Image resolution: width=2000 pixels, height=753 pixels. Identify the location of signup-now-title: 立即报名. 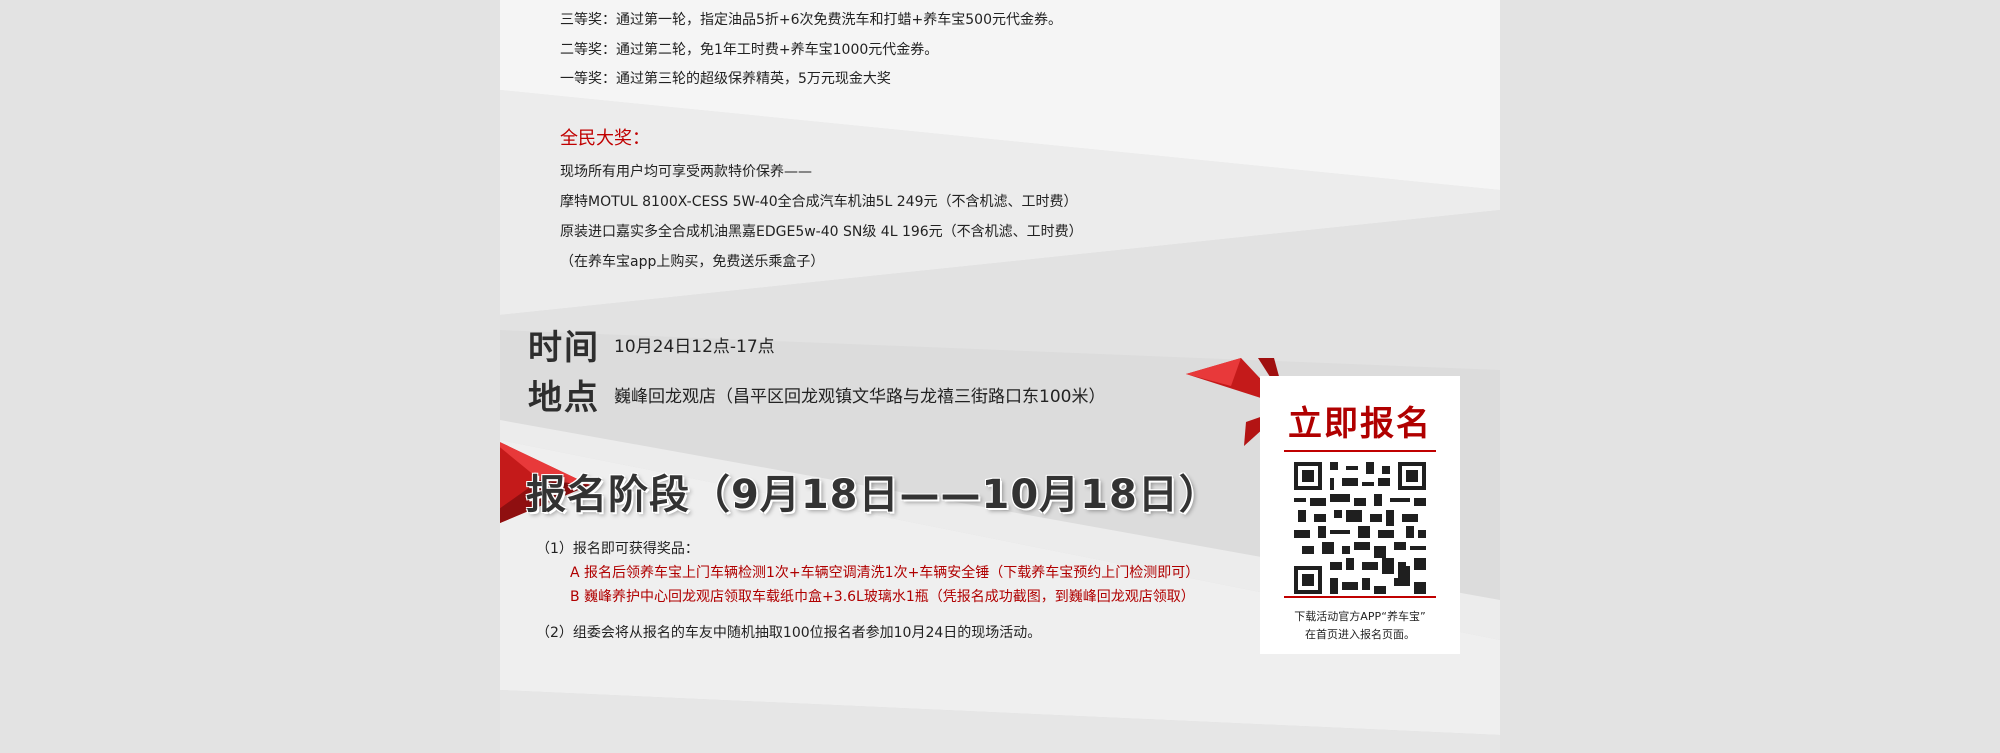
(1360, 424).